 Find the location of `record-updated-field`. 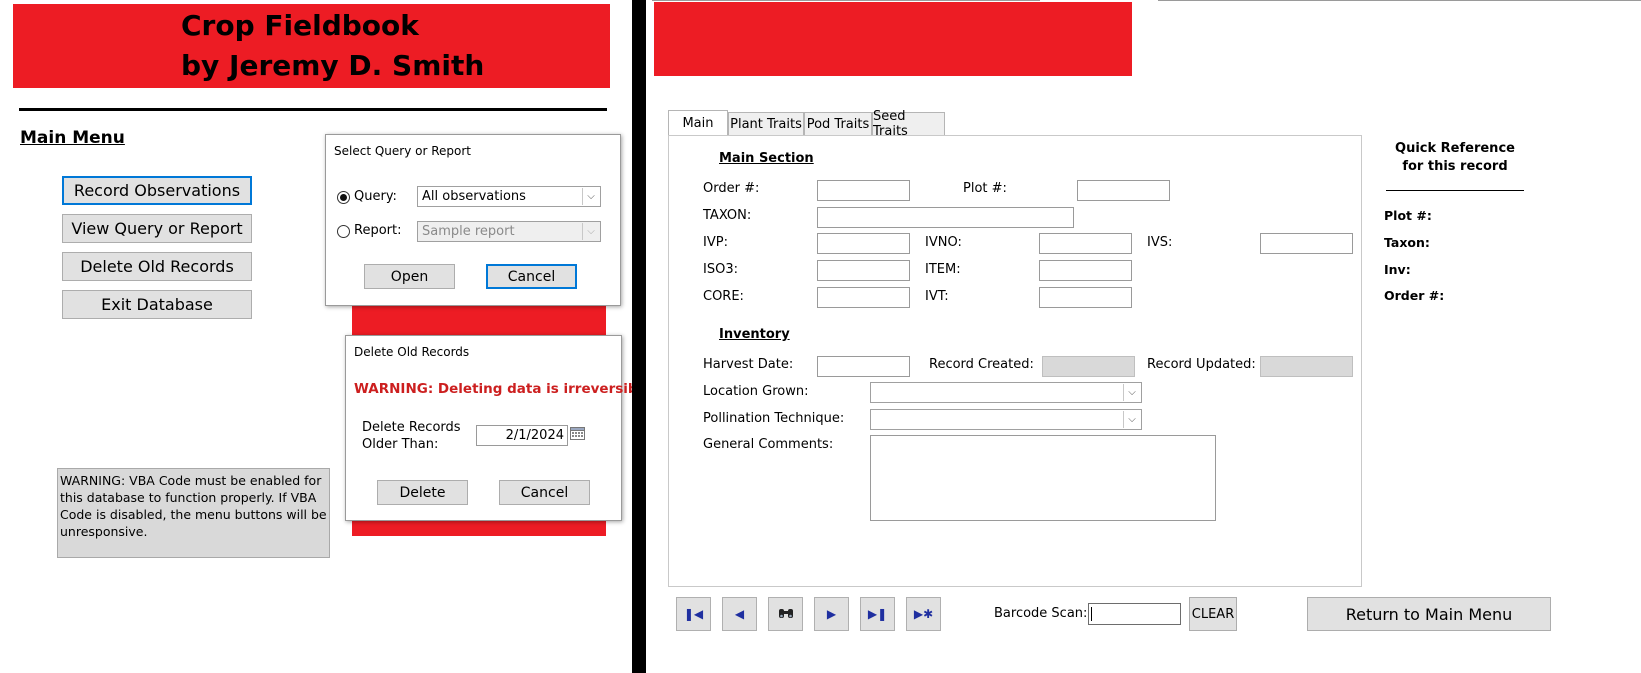

record-updated-field is located at coordinates (1306, 366).